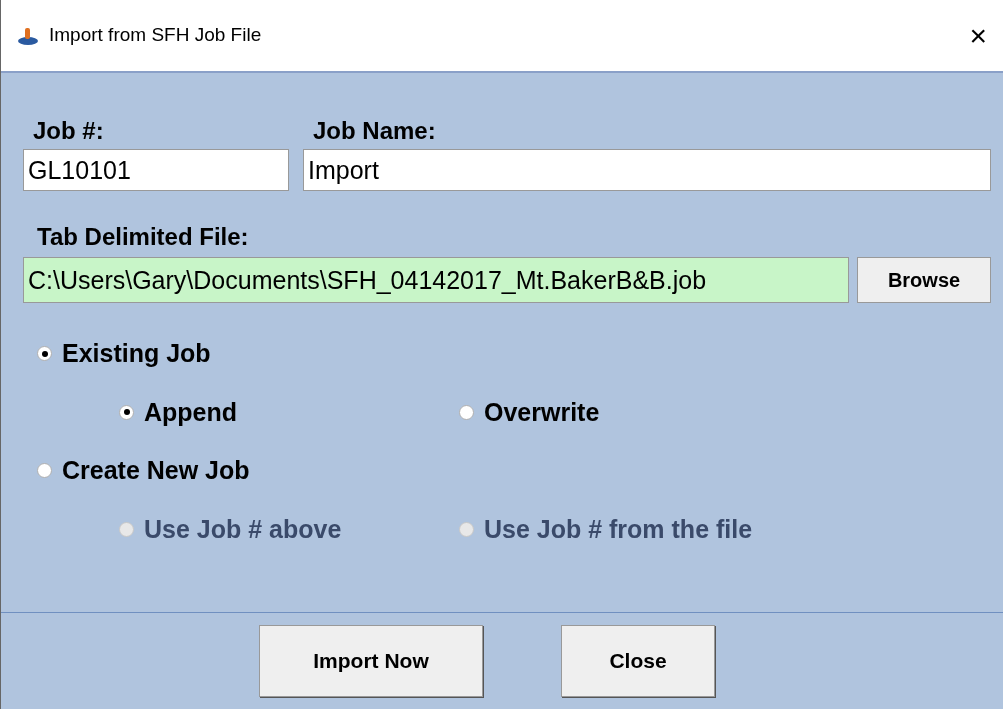  I want to click on file-path-field: C:\Users\Gary\Documents\SFH_04142017_Mt.BakerB&B.job, so click(436, 280).